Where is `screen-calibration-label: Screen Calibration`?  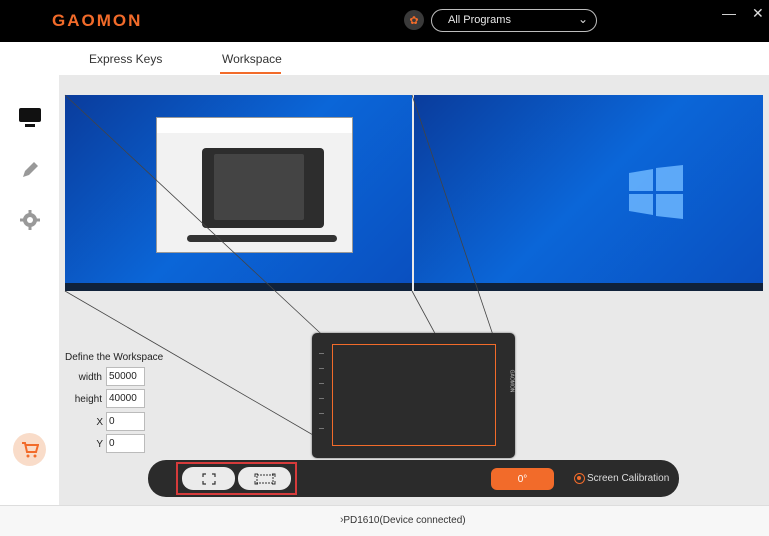
screen-calibration-label: Screen Calibration is located at coordinates (628, 478).